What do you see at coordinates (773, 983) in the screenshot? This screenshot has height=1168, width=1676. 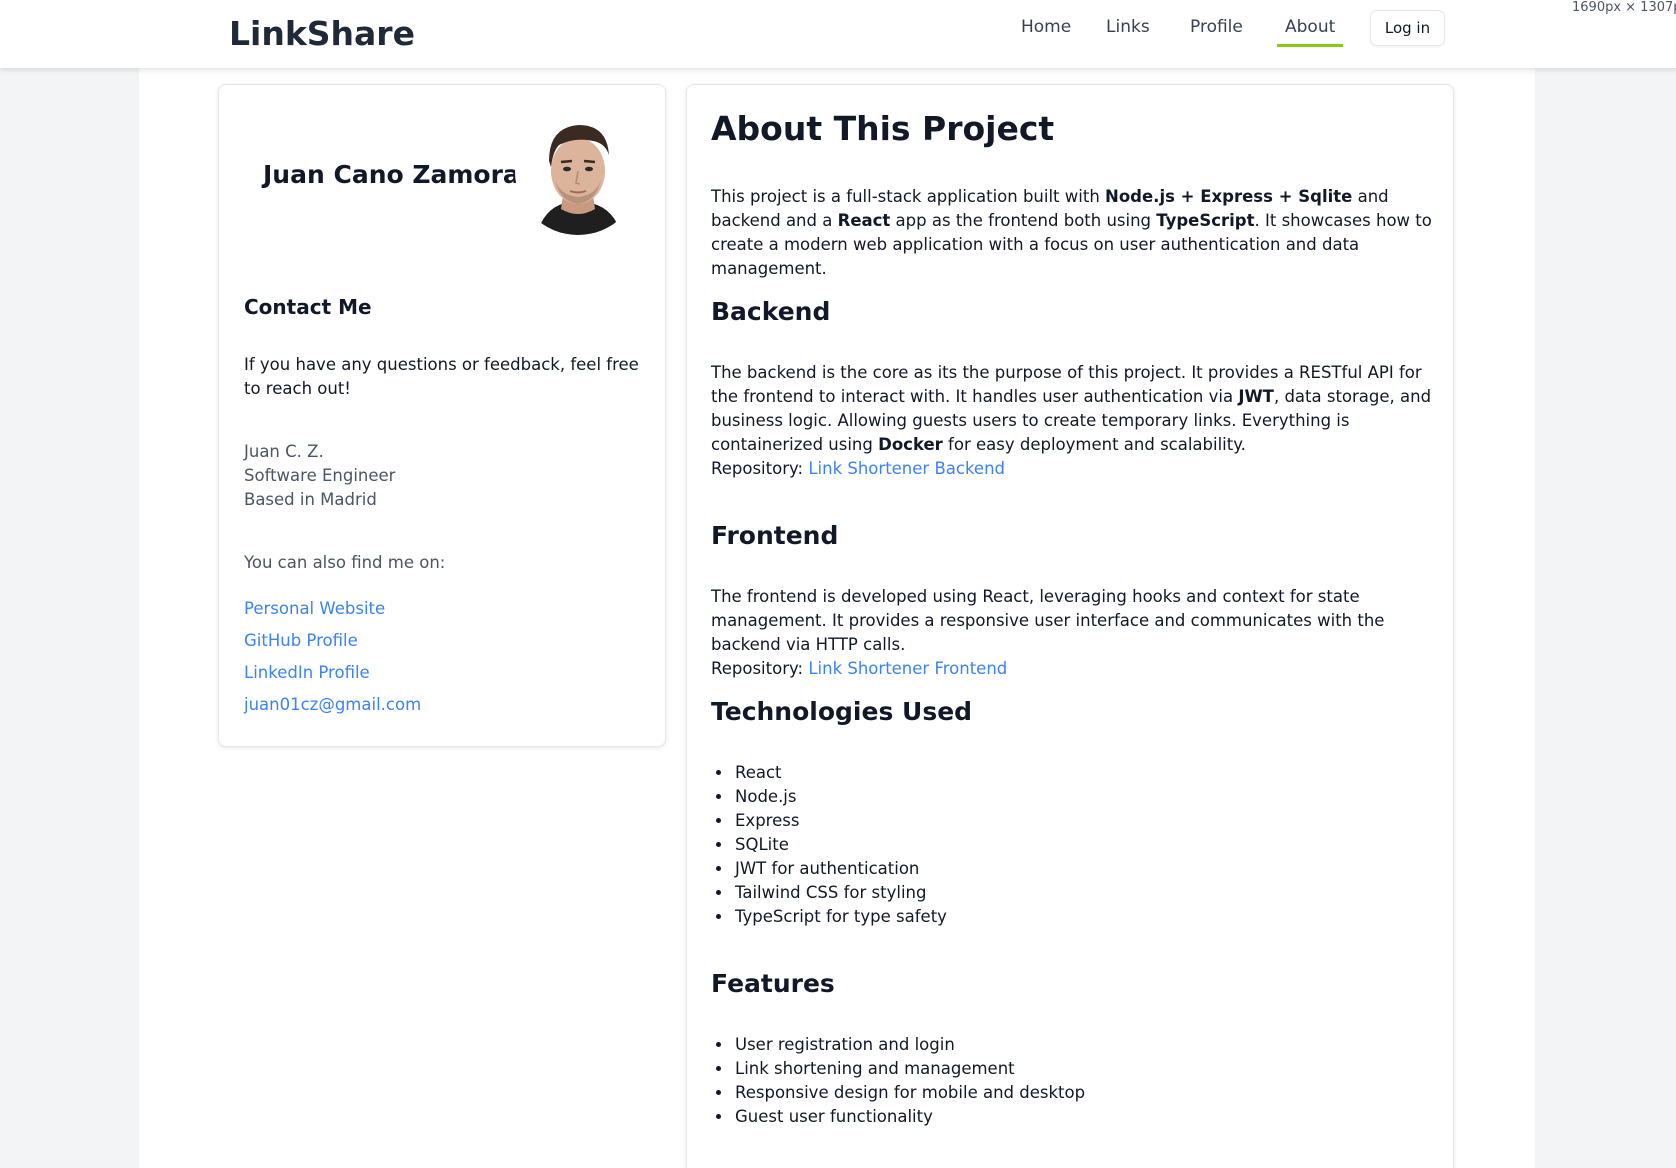 I see `features-title: Features` at bounding box center [773, 983].